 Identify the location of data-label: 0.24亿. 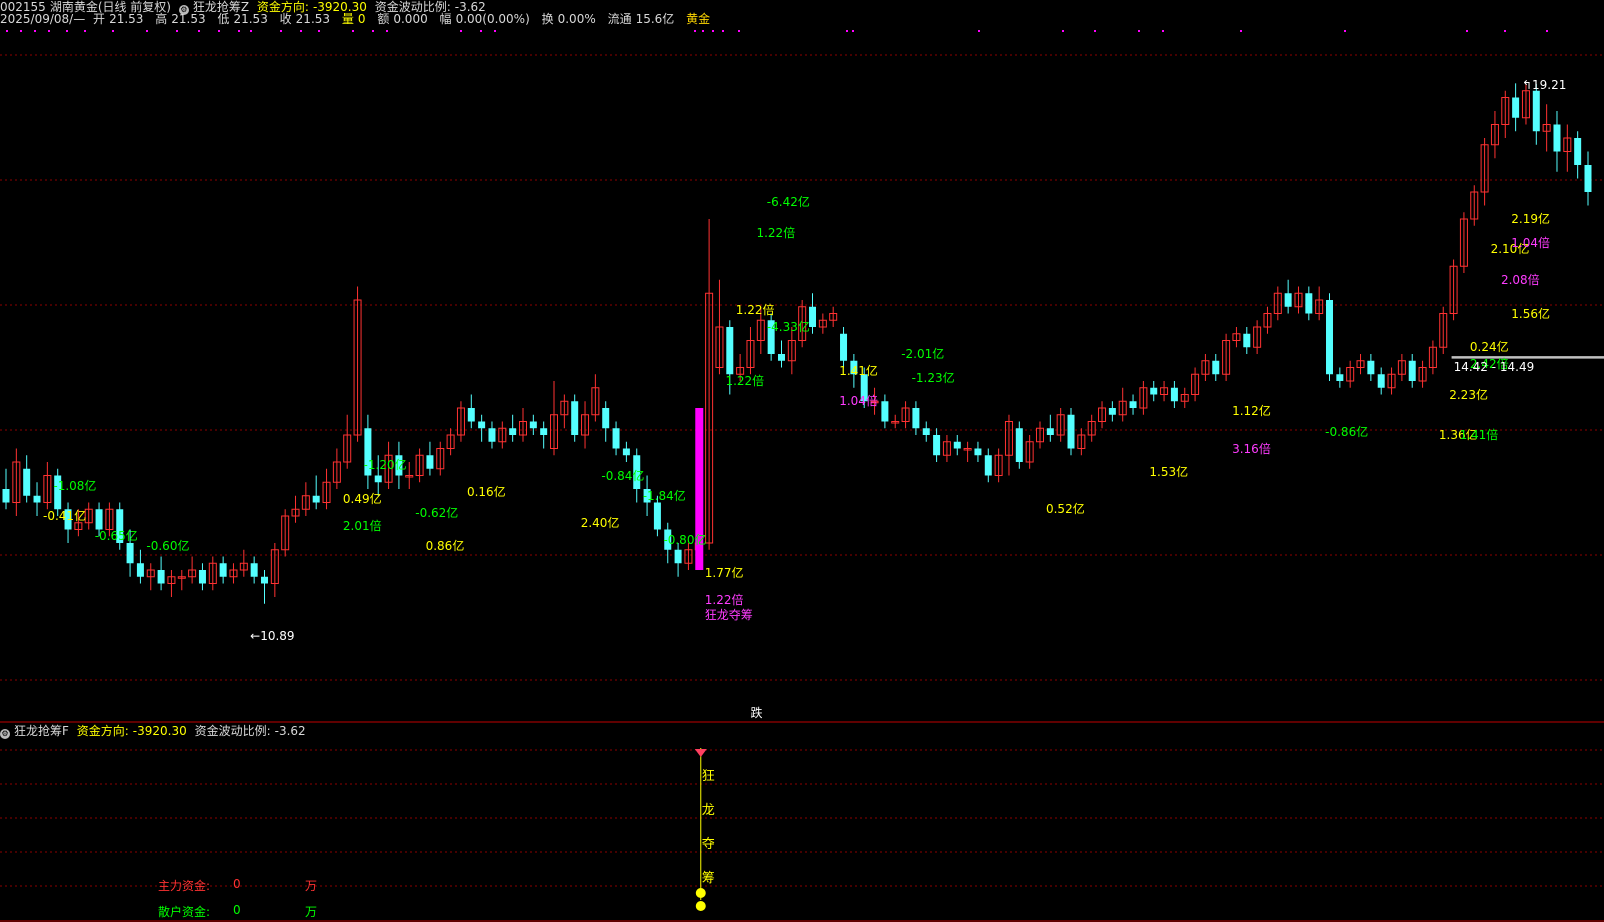
(1489, 347).